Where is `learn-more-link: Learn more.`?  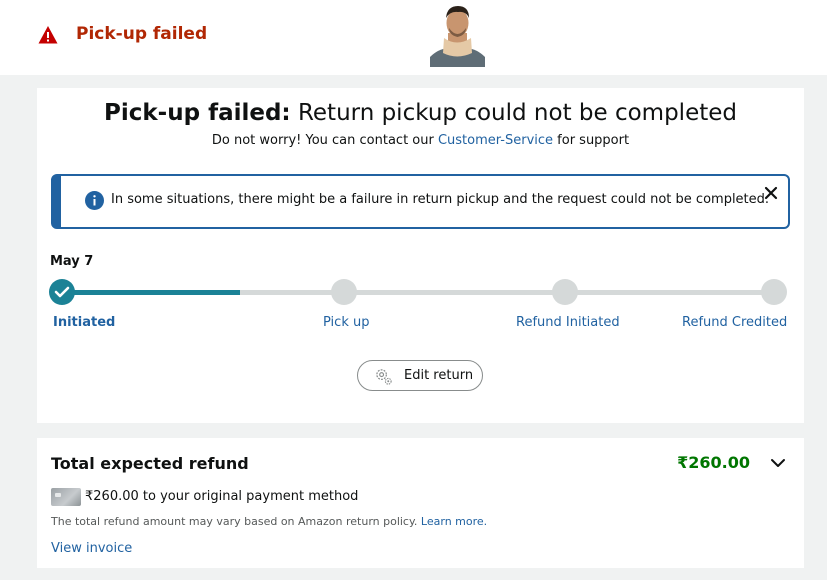
learn-more-link: Learn more. is located at coordinates (454, 521).